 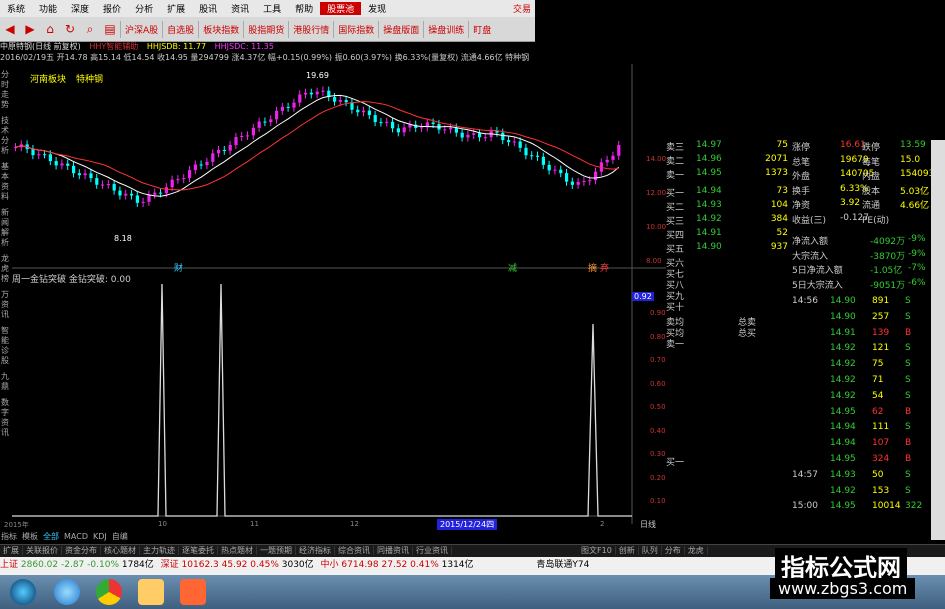 I want to click on toolbar-button-3: 股指期货, so click(x=265, y=29).